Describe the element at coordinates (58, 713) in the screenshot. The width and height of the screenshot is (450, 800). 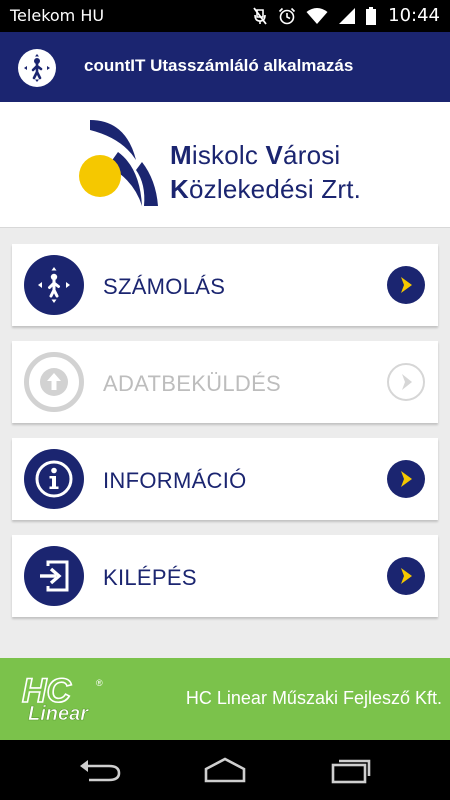
I see `svg-text: Linear` at that location.